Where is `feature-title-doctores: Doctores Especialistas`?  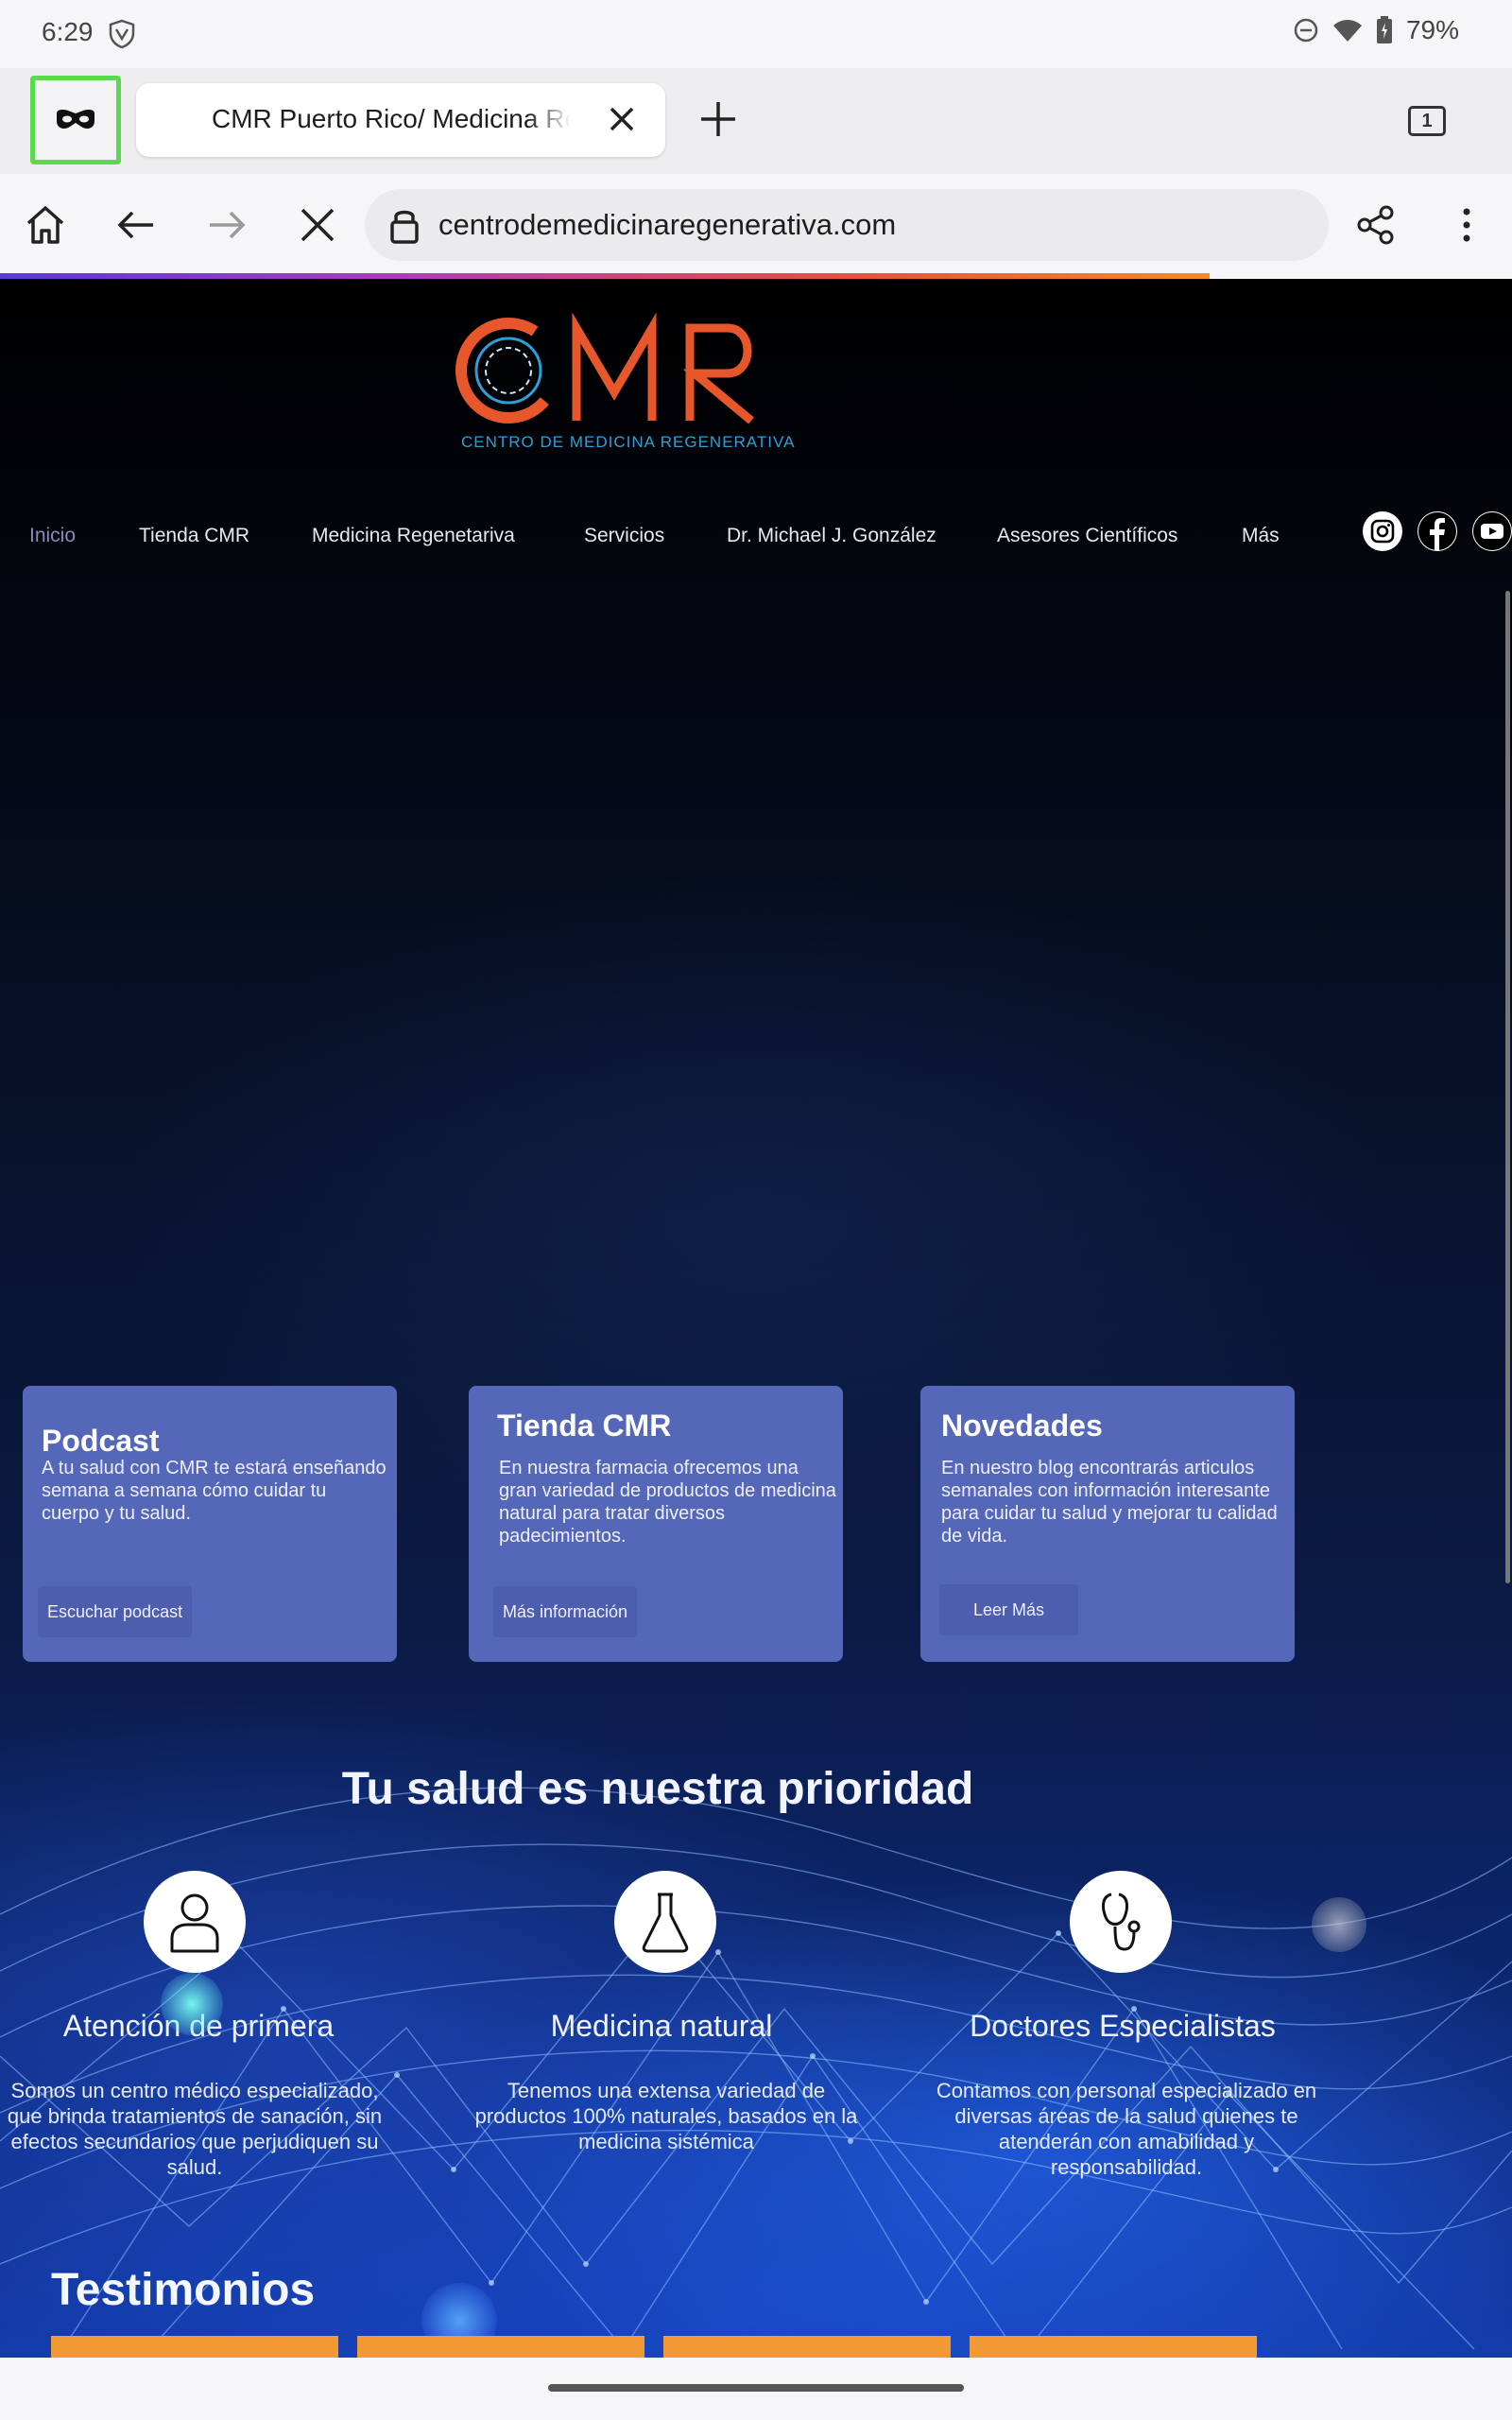 feature-title-doctores: Doctores Especialistas is located at coordinates (1123, 2026).